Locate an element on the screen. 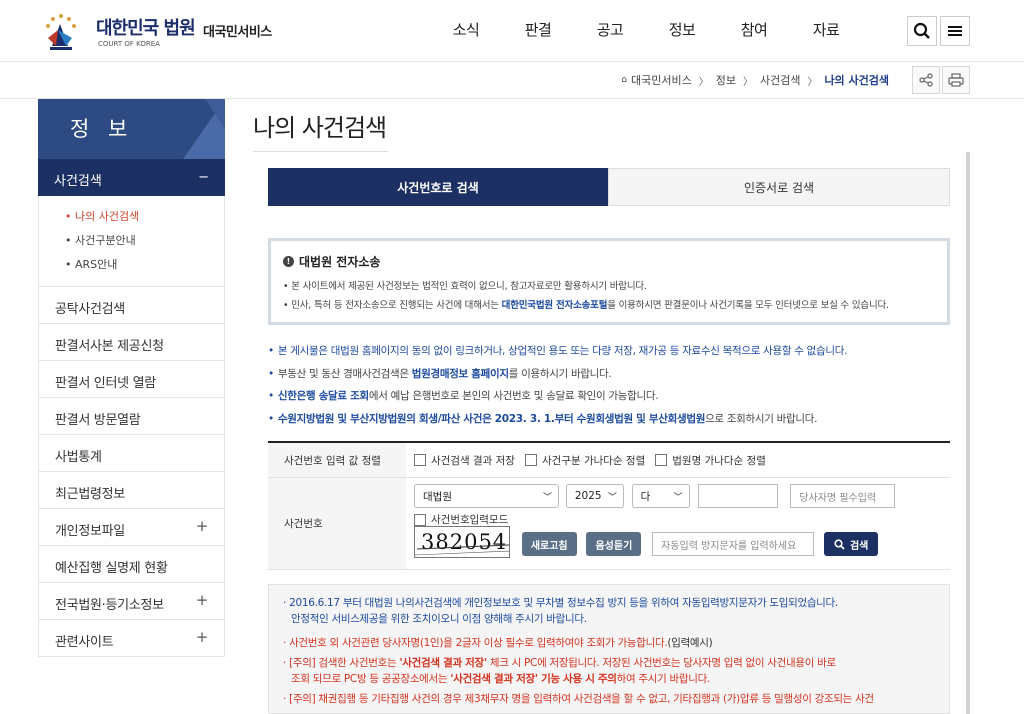  court-select: 대법원 ﹀ is located at coordinates (486, 496).